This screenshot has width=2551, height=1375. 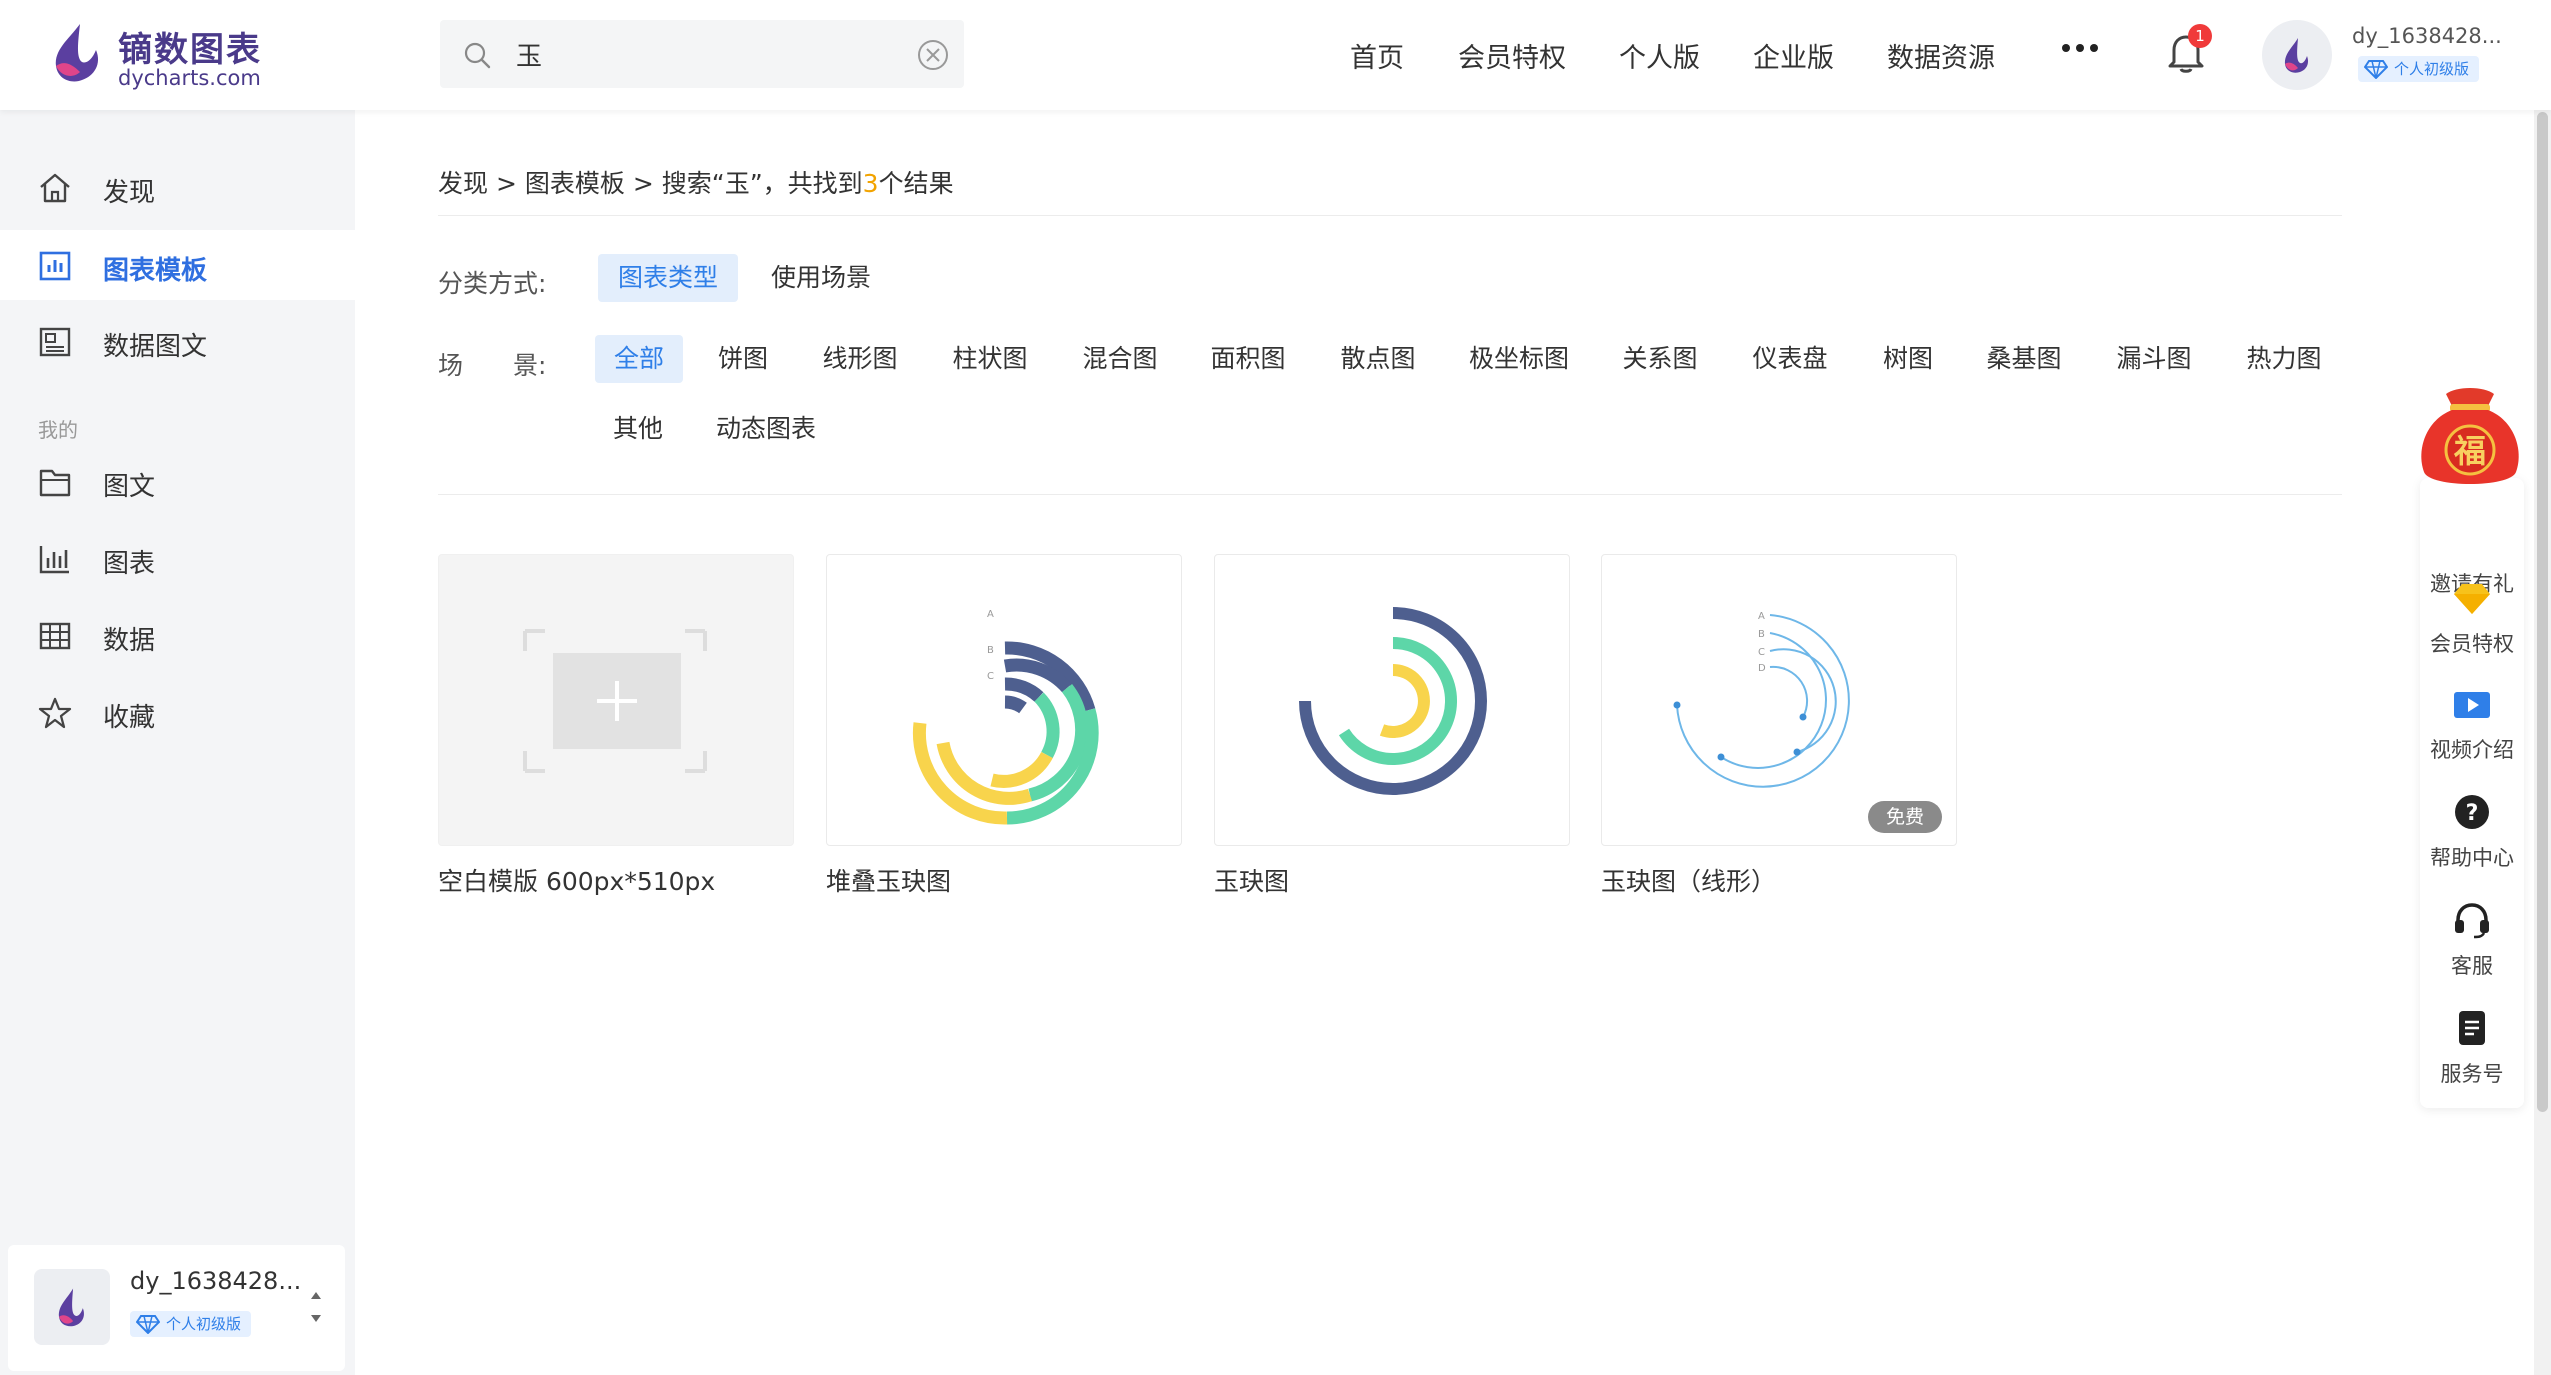 I want to click on scene-tree: 树图, so click(x=1908, y=359).